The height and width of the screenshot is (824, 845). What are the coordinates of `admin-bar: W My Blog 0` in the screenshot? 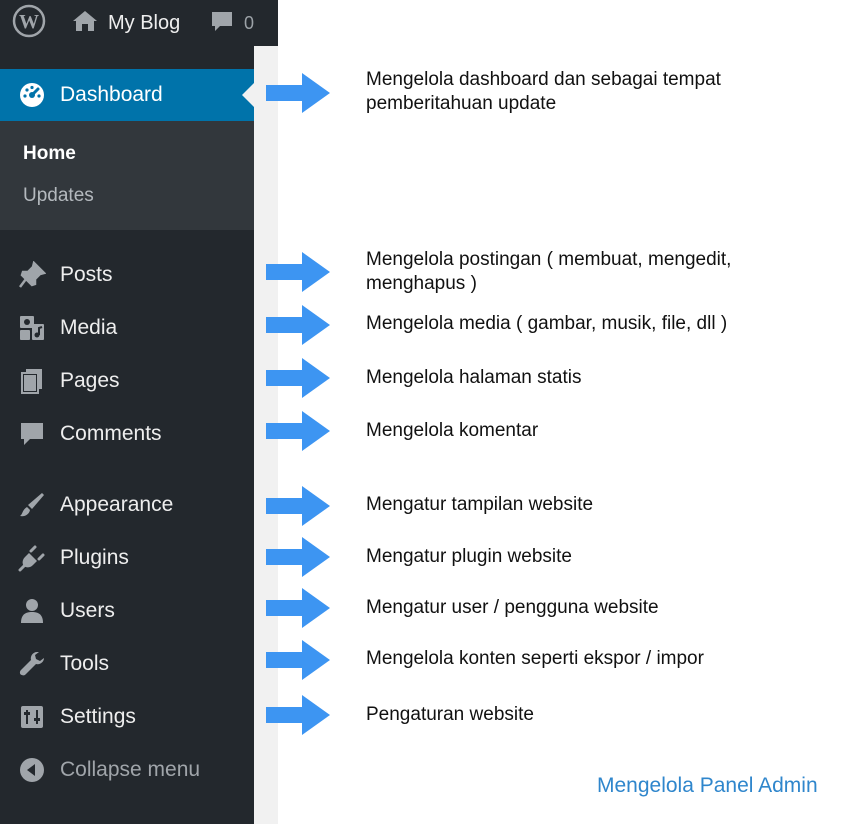 It's located at (139, 23).